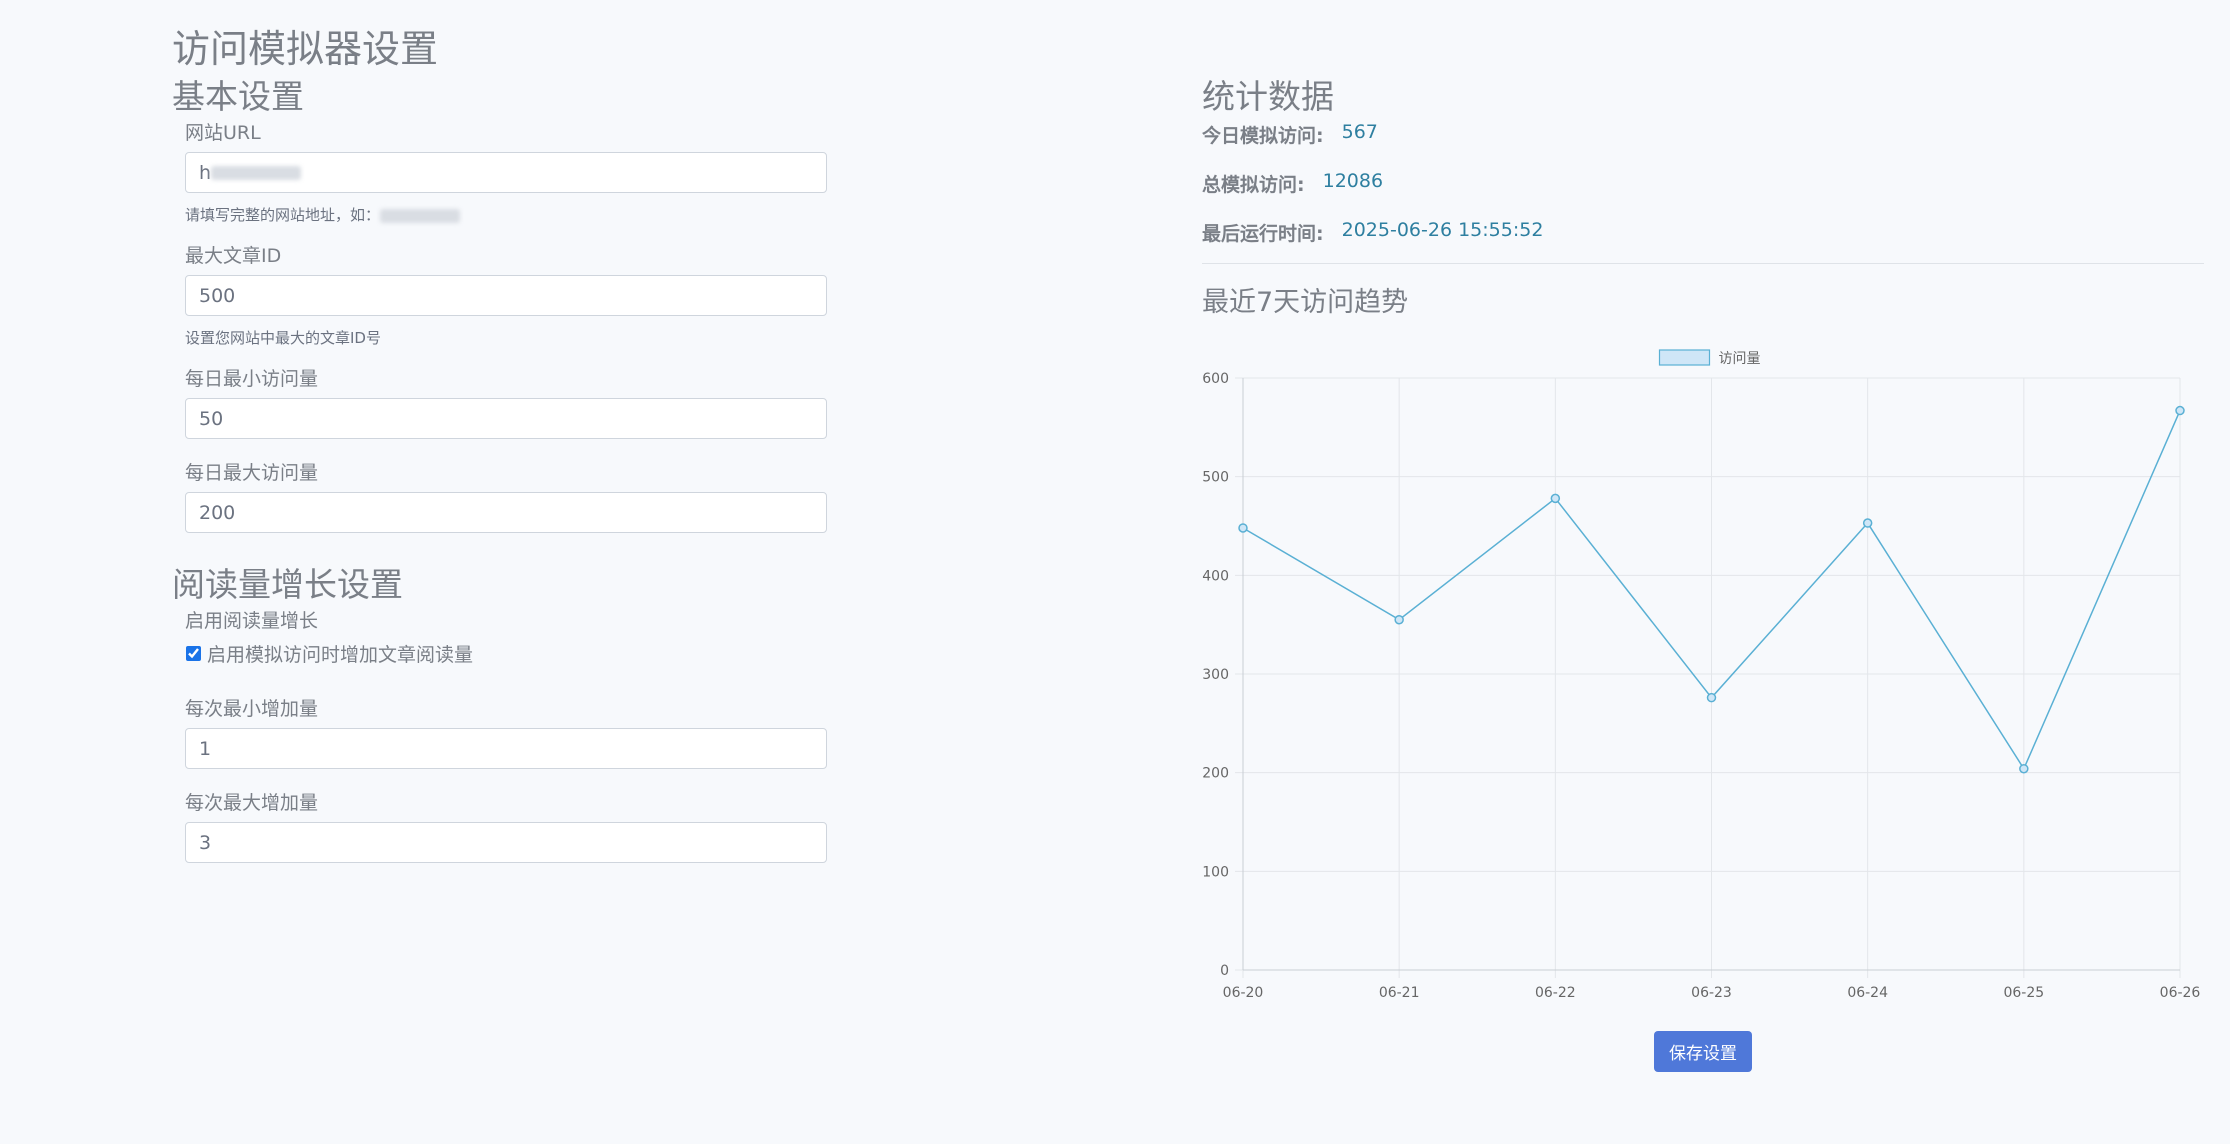 This screenshot has height=1144, width=2230. What do you see at coordinates (1215, 379) in the screenshot?
I see `y-tick-label: 600` at bounding box center [1215, 379].